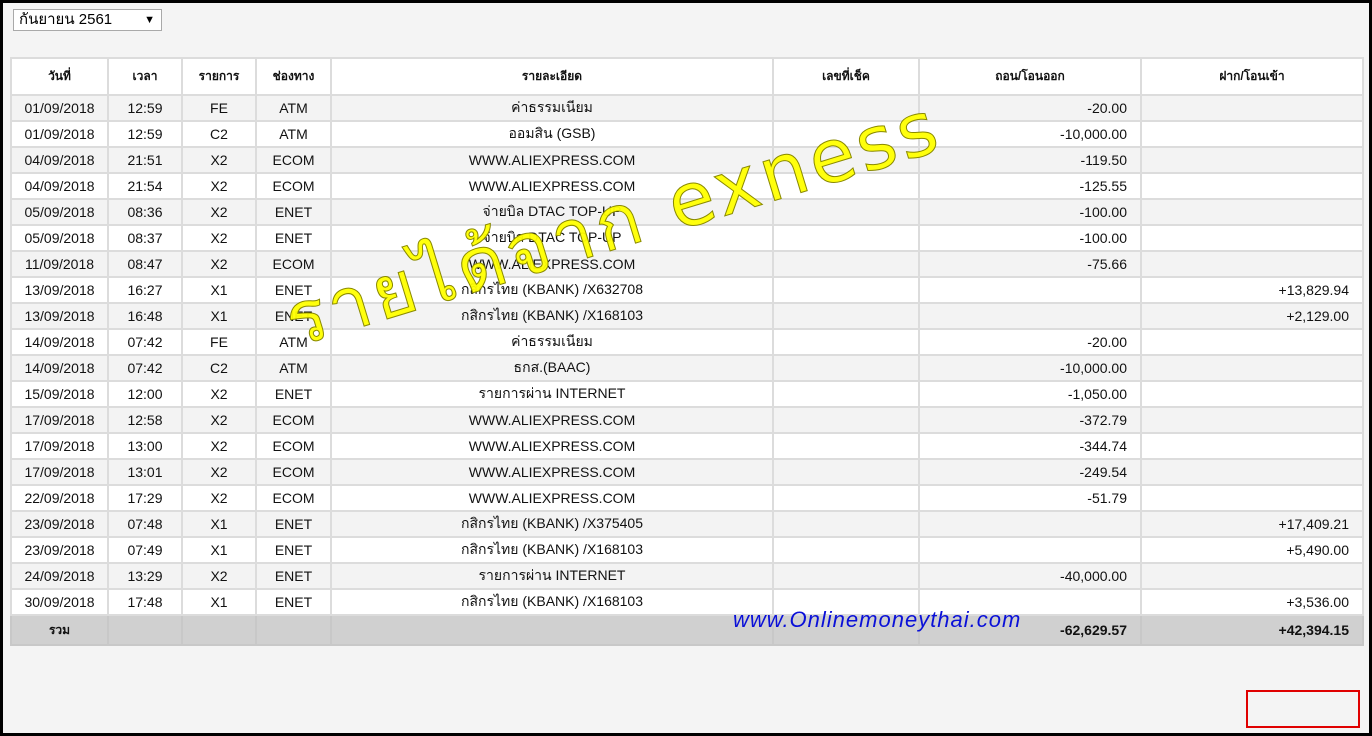 This screenshot has width=1372, height=736. Describe the element at coordinates (552, 368) in the screenshot. I see `cell-detail: ธกส.(BAAC)` at that location.